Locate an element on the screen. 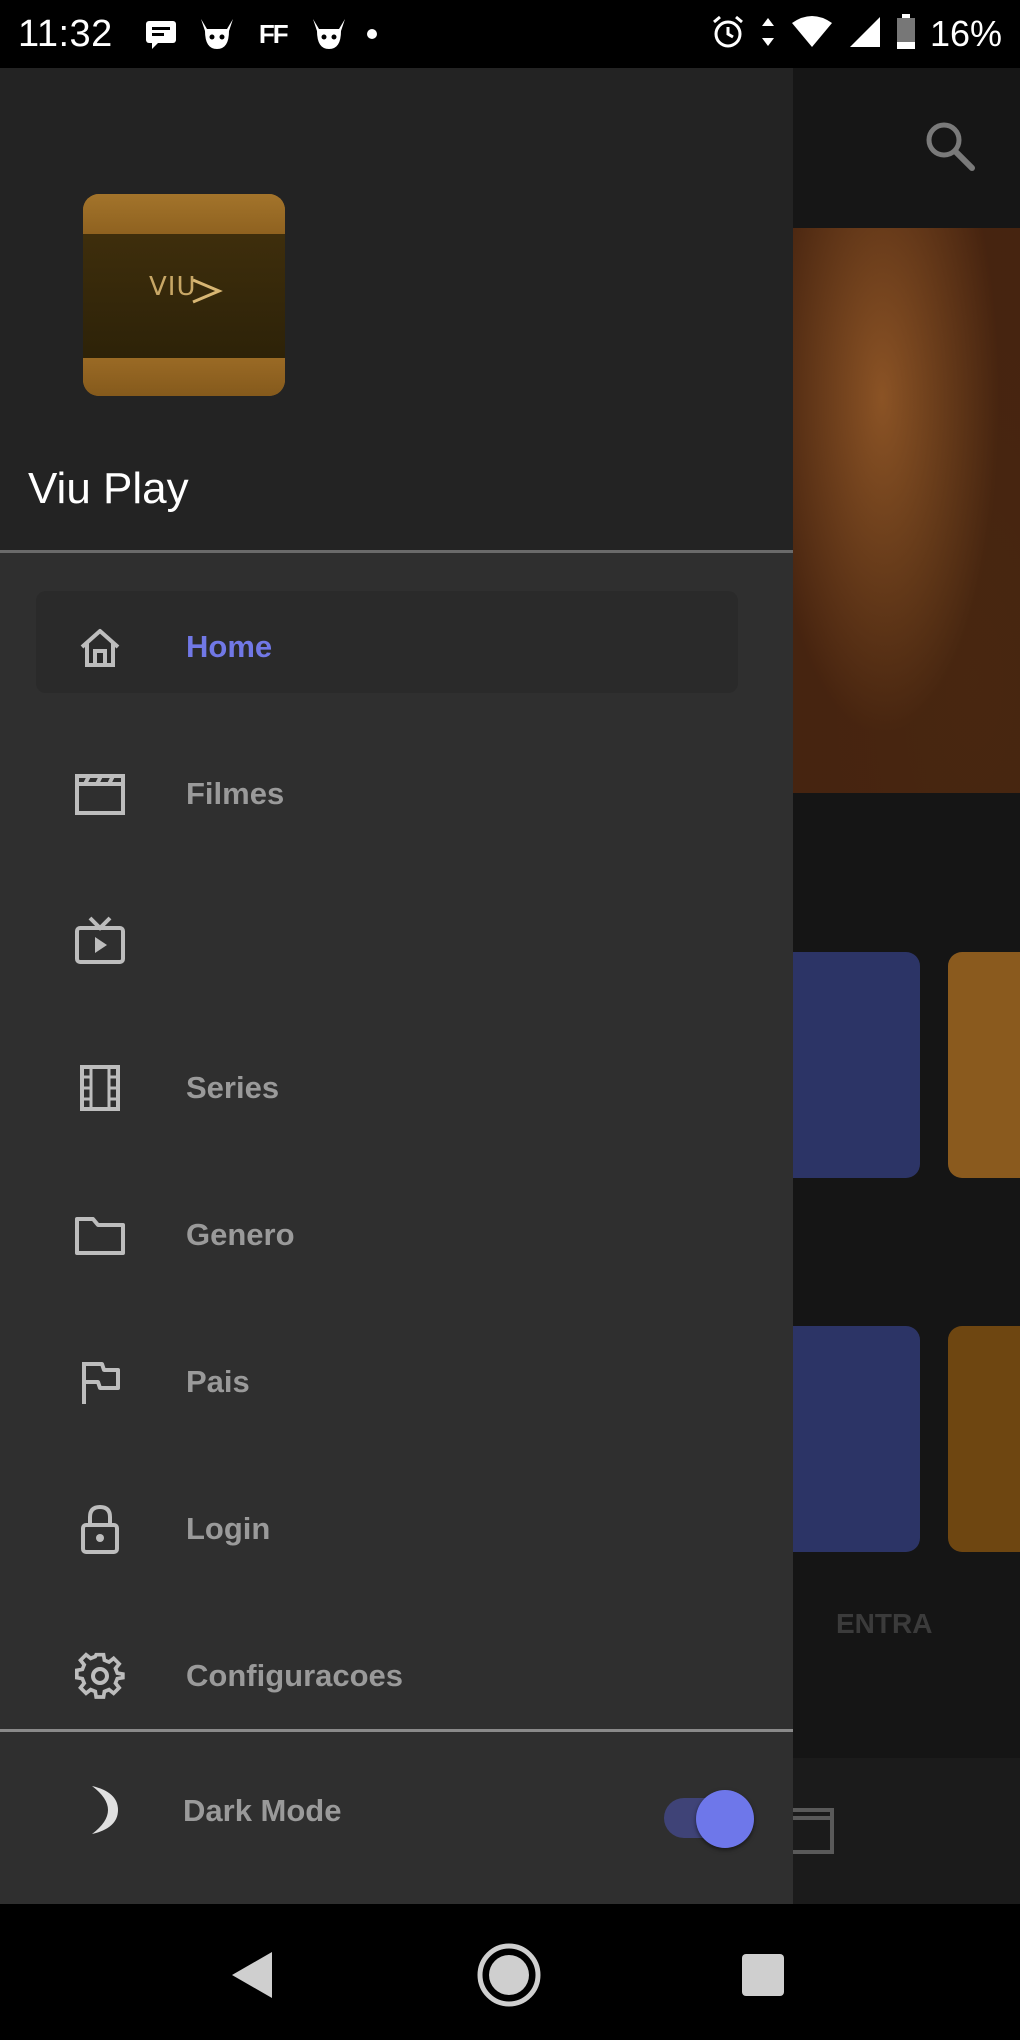 The width and height of the screenshot is (1020, 2040). ff-notification-icon: FF is located at coordinates (273, 33).